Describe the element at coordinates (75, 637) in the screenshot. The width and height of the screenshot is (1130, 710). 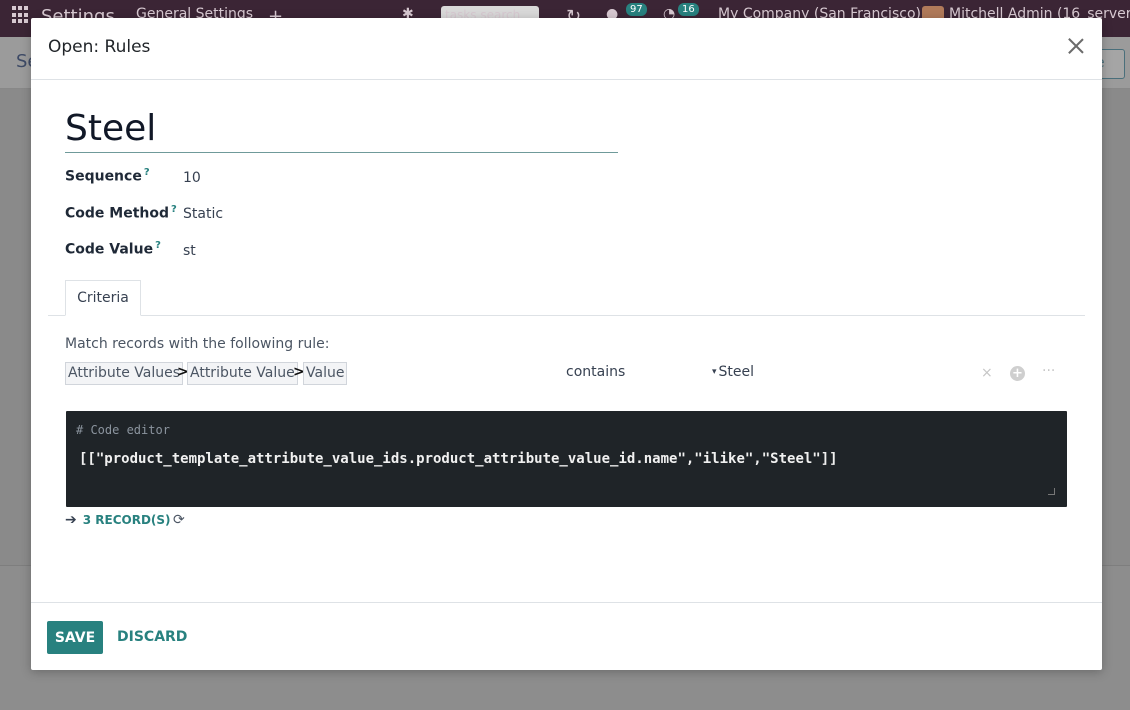
I see `save-button: SAVE` at that location.